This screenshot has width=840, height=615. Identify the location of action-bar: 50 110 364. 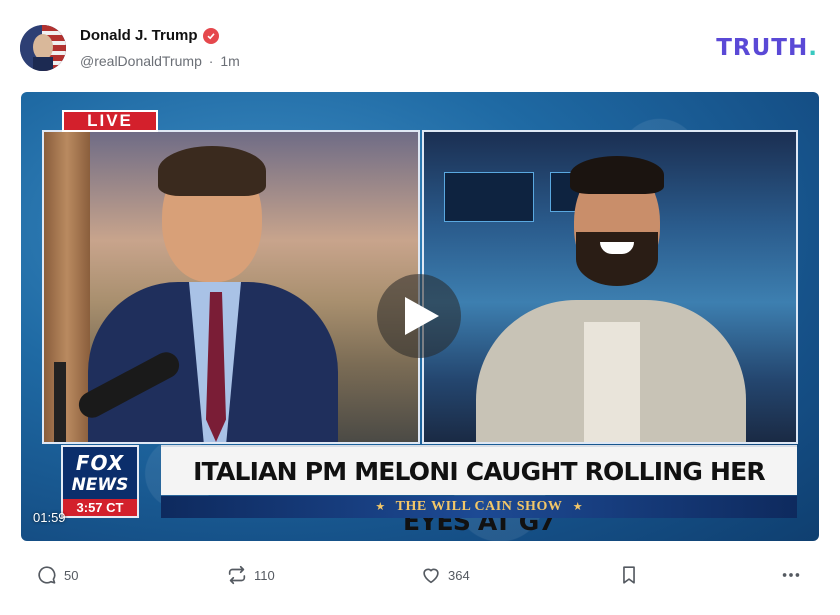
(420, 575).